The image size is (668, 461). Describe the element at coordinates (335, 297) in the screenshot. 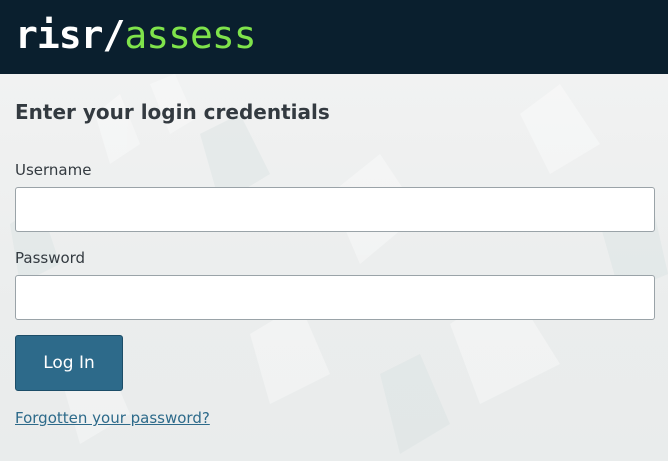

I see `password-input` at that location.